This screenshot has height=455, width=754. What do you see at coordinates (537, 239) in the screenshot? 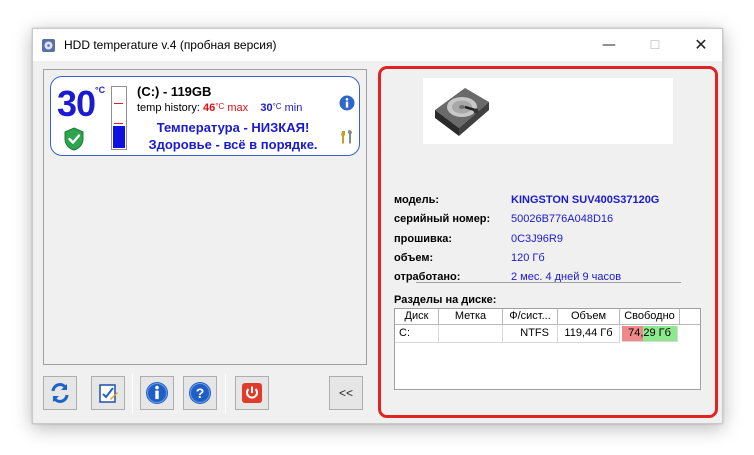
I see `firmware-value: 0C3J96R9` at bounding box center [537, 239].